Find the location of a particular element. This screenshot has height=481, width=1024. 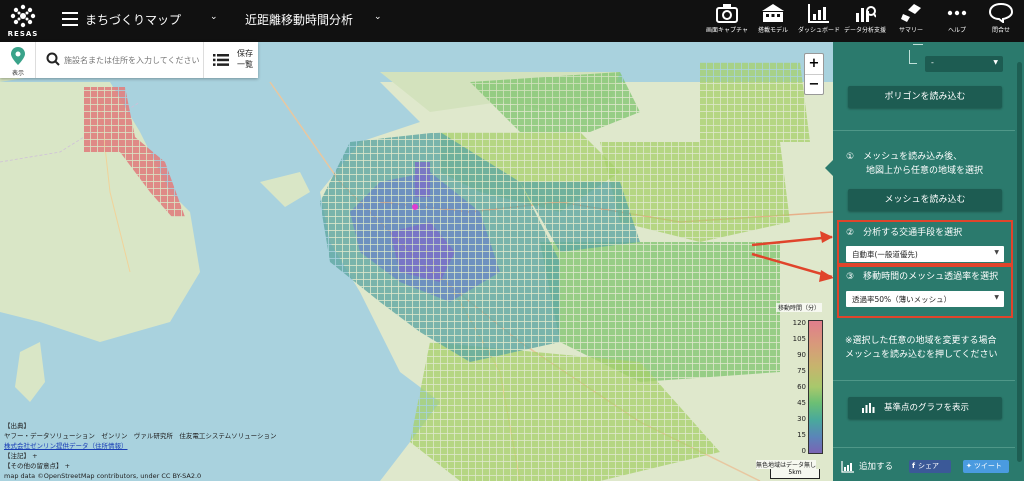

legend-tick-label: 60 is located at coordinates (801, 387).